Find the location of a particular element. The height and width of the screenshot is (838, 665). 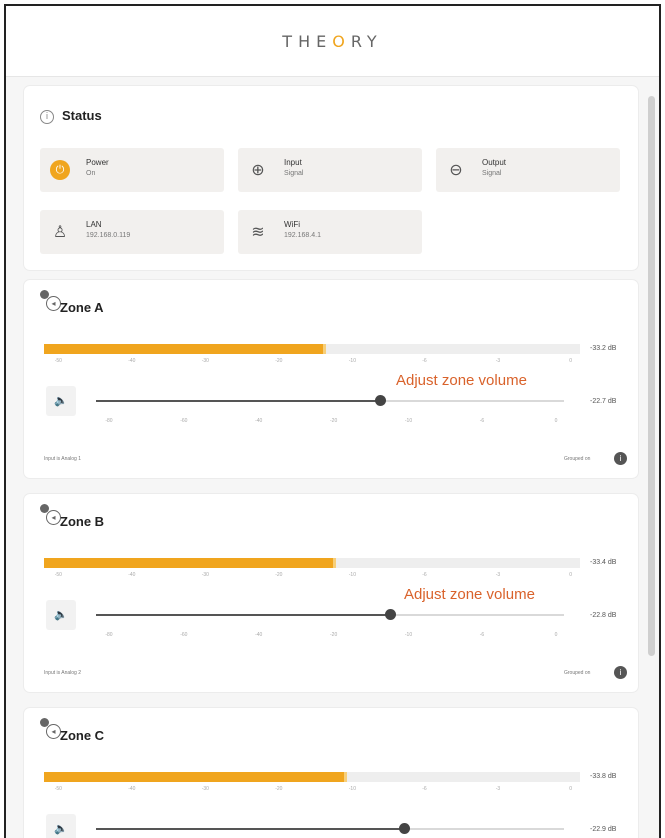

tile-value: 192.168.4.1 is located at coordinates (302, 235).